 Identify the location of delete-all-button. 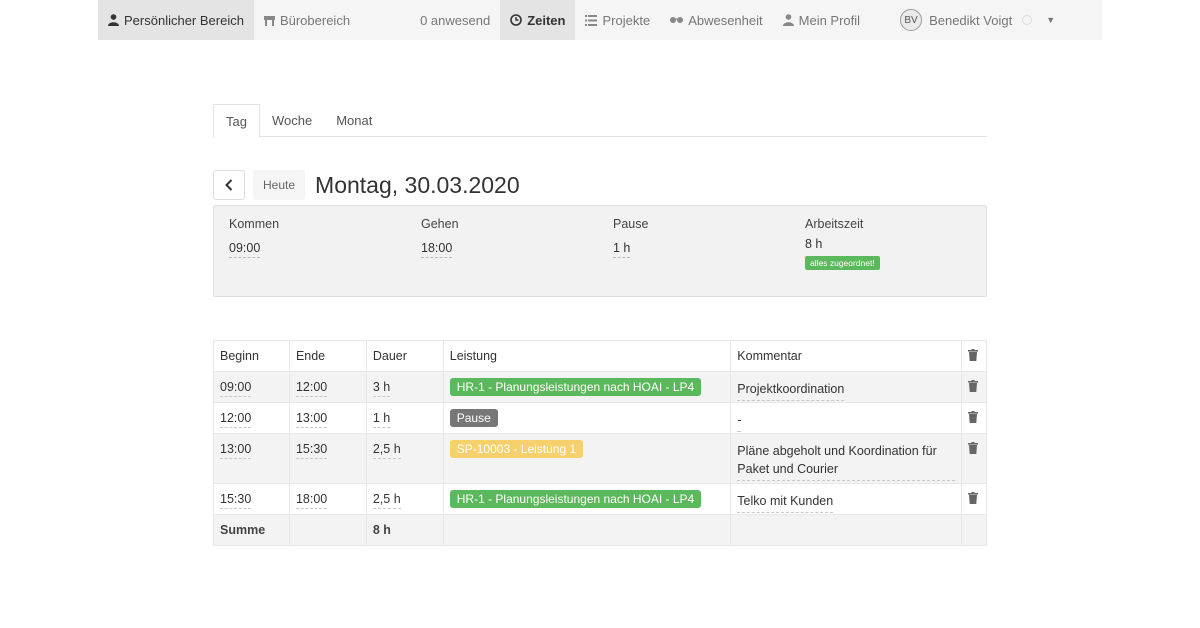
(974, 356).